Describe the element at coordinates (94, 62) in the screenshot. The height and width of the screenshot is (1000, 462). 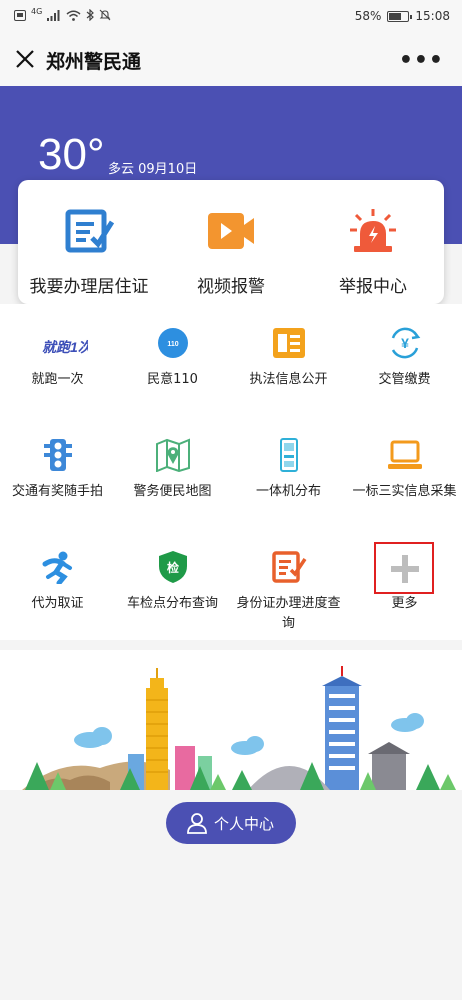
I see `page-title: 郑州警民通` at that location.